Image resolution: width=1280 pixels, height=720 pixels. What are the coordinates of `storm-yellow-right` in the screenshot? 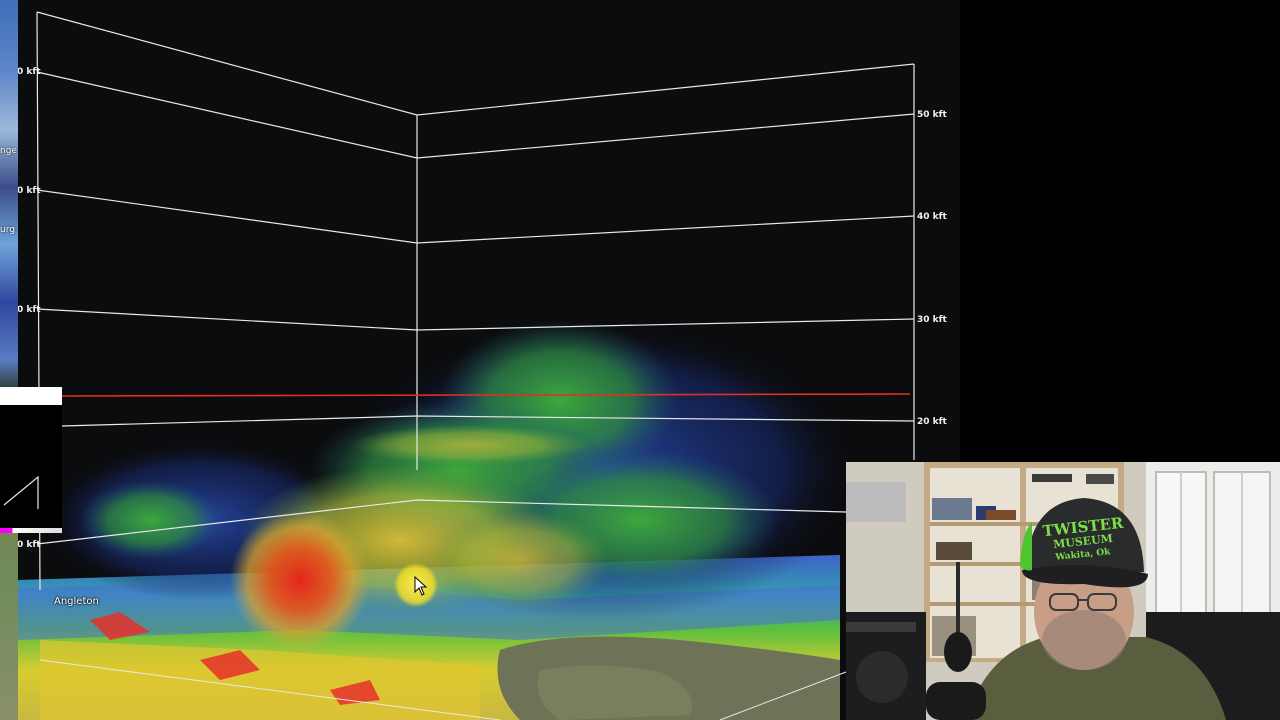 It's located at (520, 560).